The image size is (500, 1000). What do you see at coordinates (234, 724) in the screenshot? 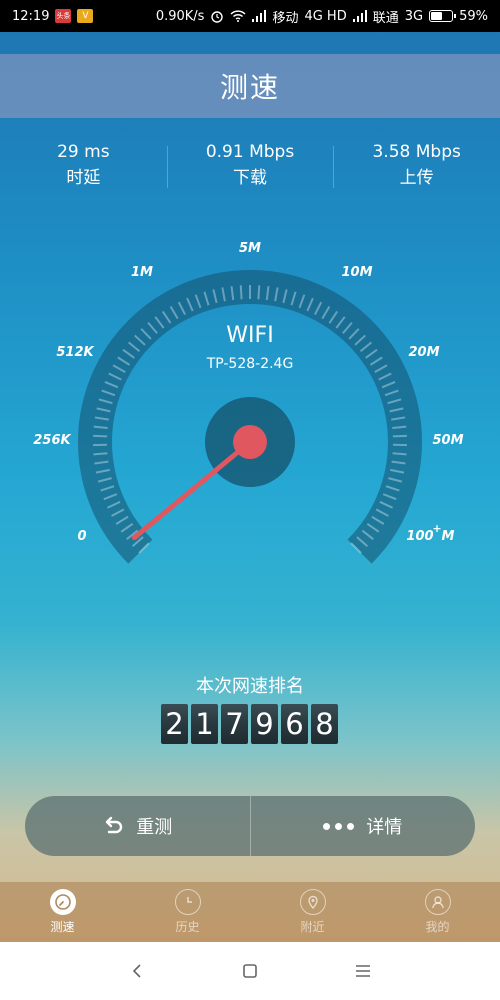
I see `rank-digit: 7` at bounding box center [234, 724].